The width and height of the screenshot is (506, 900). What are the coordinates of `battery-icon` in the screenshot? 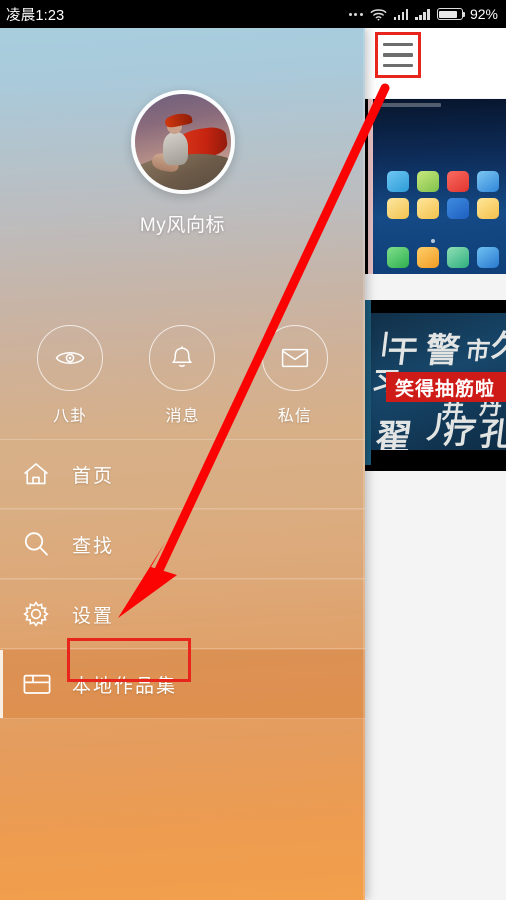 It's located at (451, 14).